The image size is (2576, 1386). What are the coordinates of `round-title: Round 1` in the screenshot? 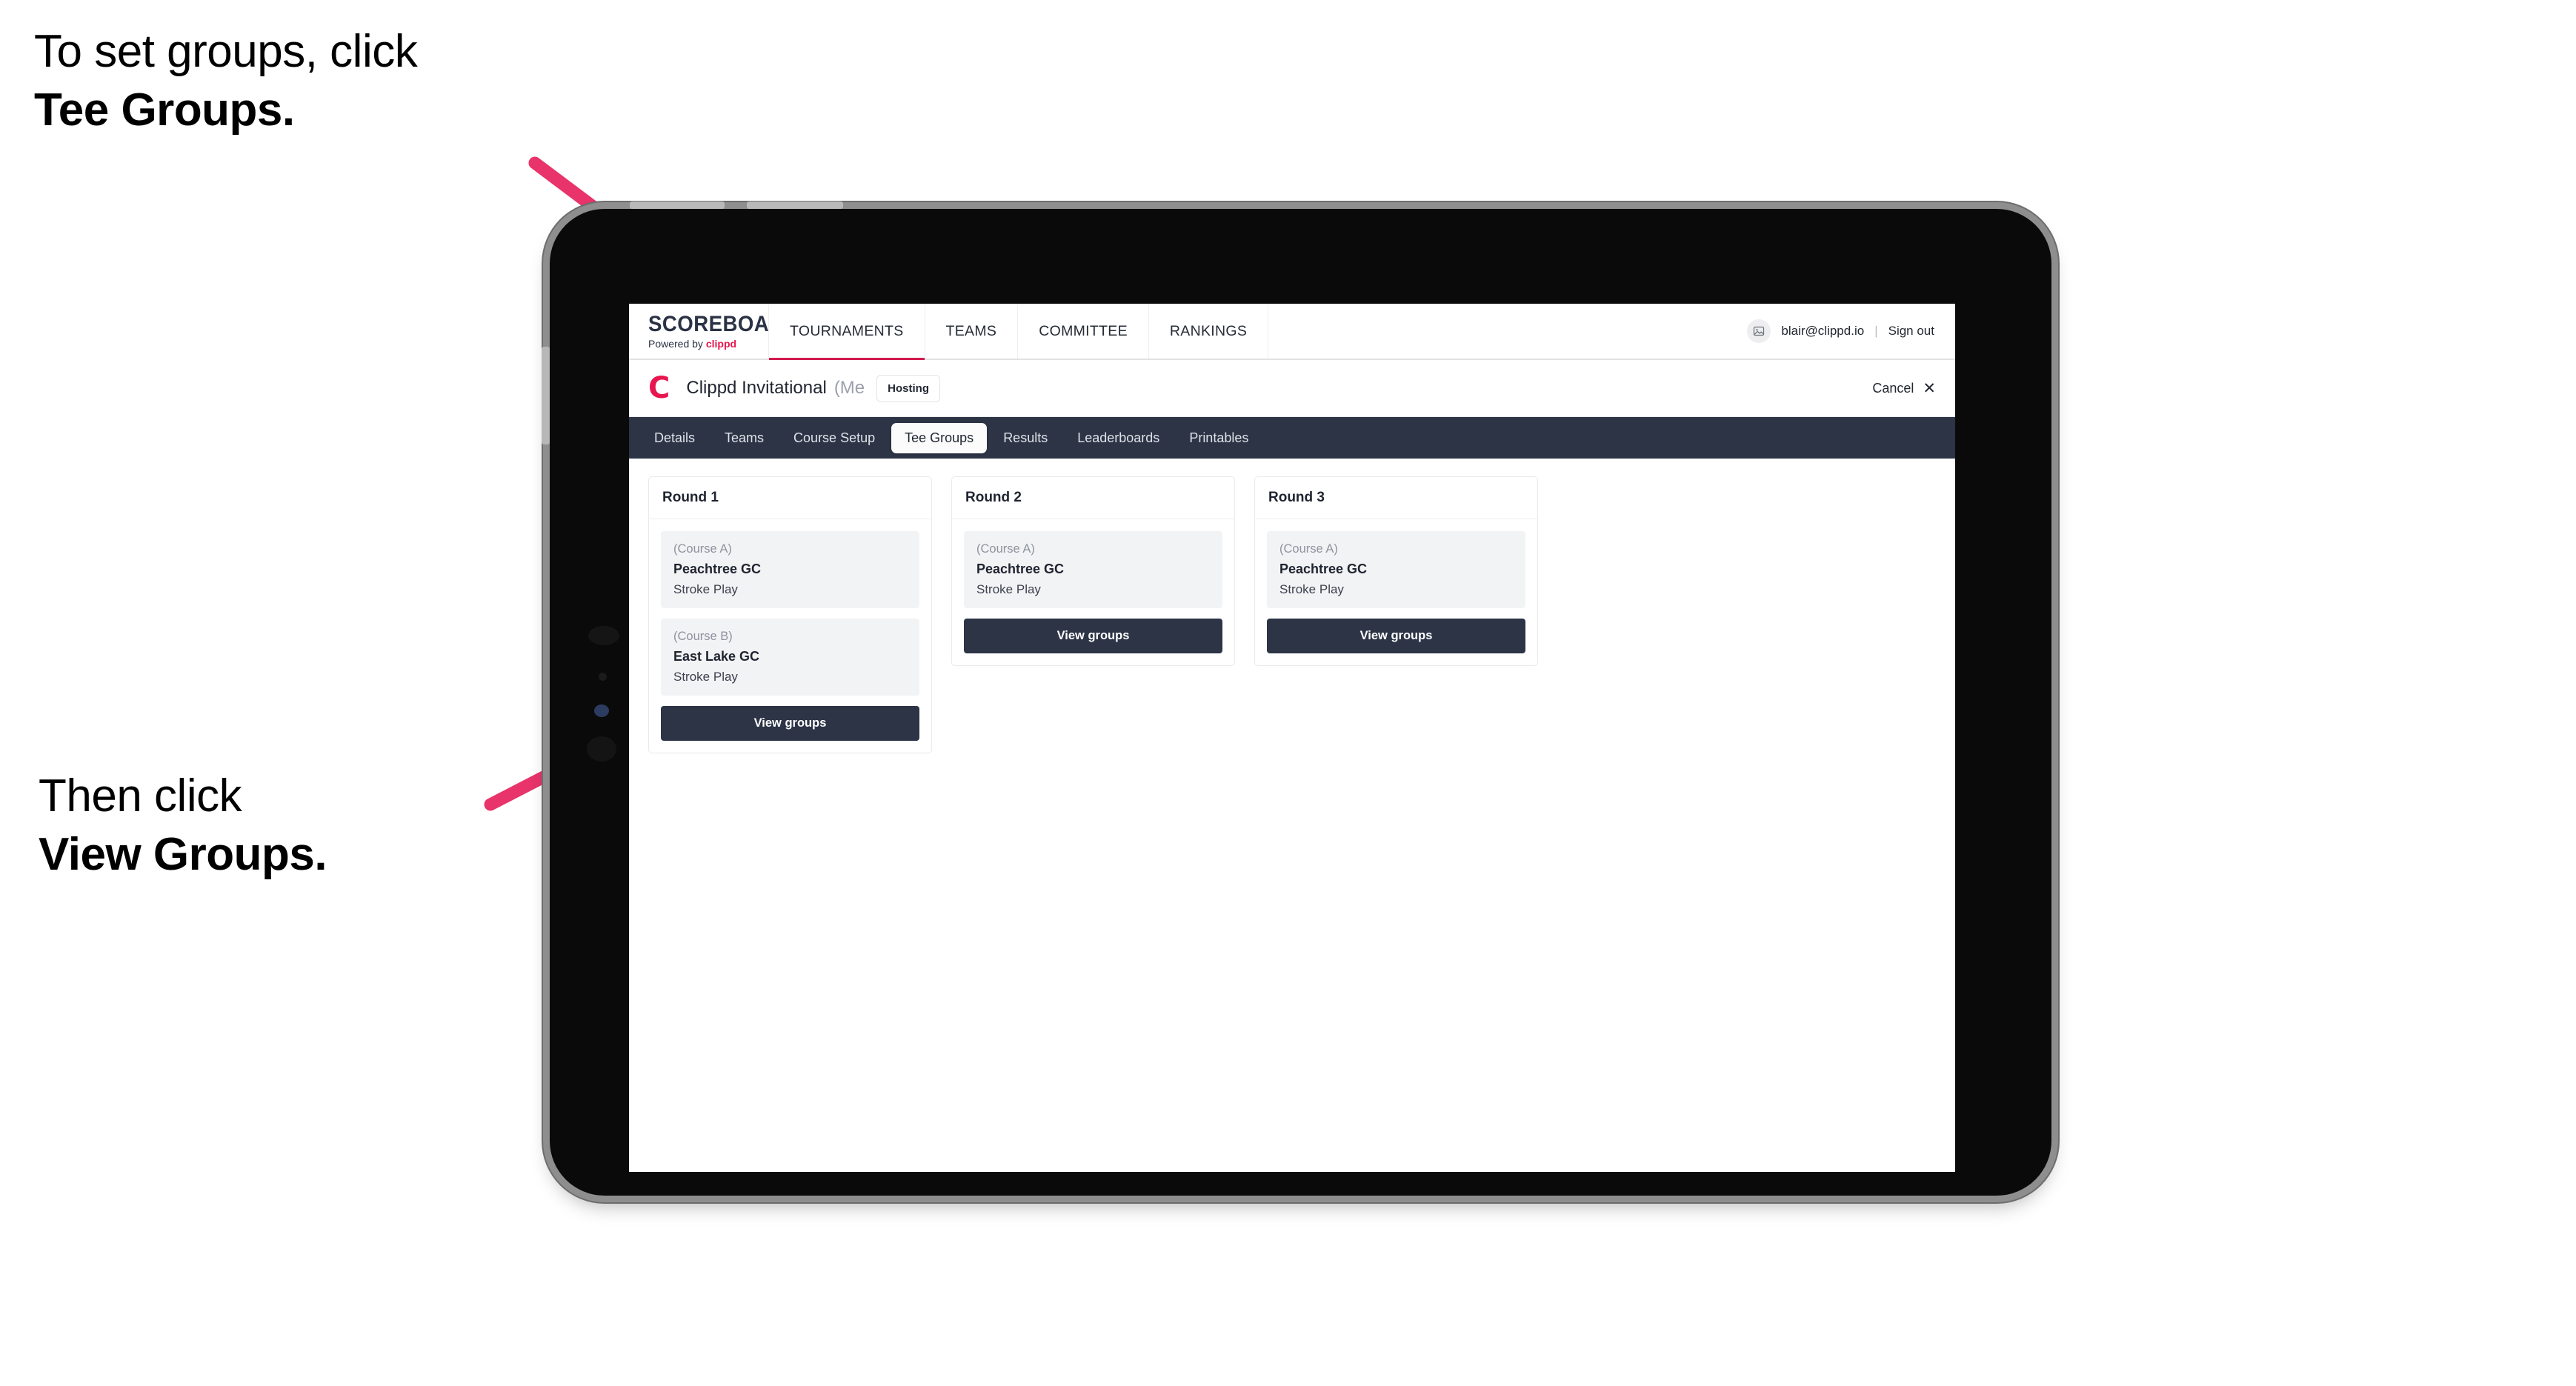 It's located at (790, 498).